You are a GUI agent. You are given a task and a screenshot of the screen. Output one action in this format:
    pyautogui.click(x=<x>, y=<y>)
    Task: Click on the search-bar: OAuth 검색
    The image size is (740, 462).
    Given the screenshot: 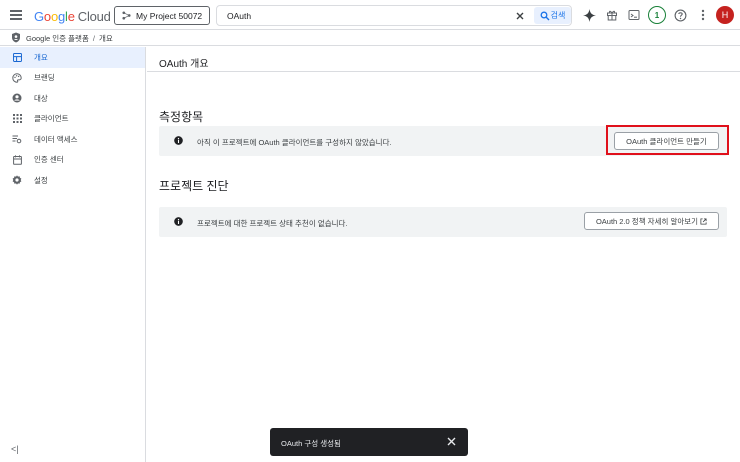 What is the action you would take?
    pyautogui.click(x=394, y=15)
    